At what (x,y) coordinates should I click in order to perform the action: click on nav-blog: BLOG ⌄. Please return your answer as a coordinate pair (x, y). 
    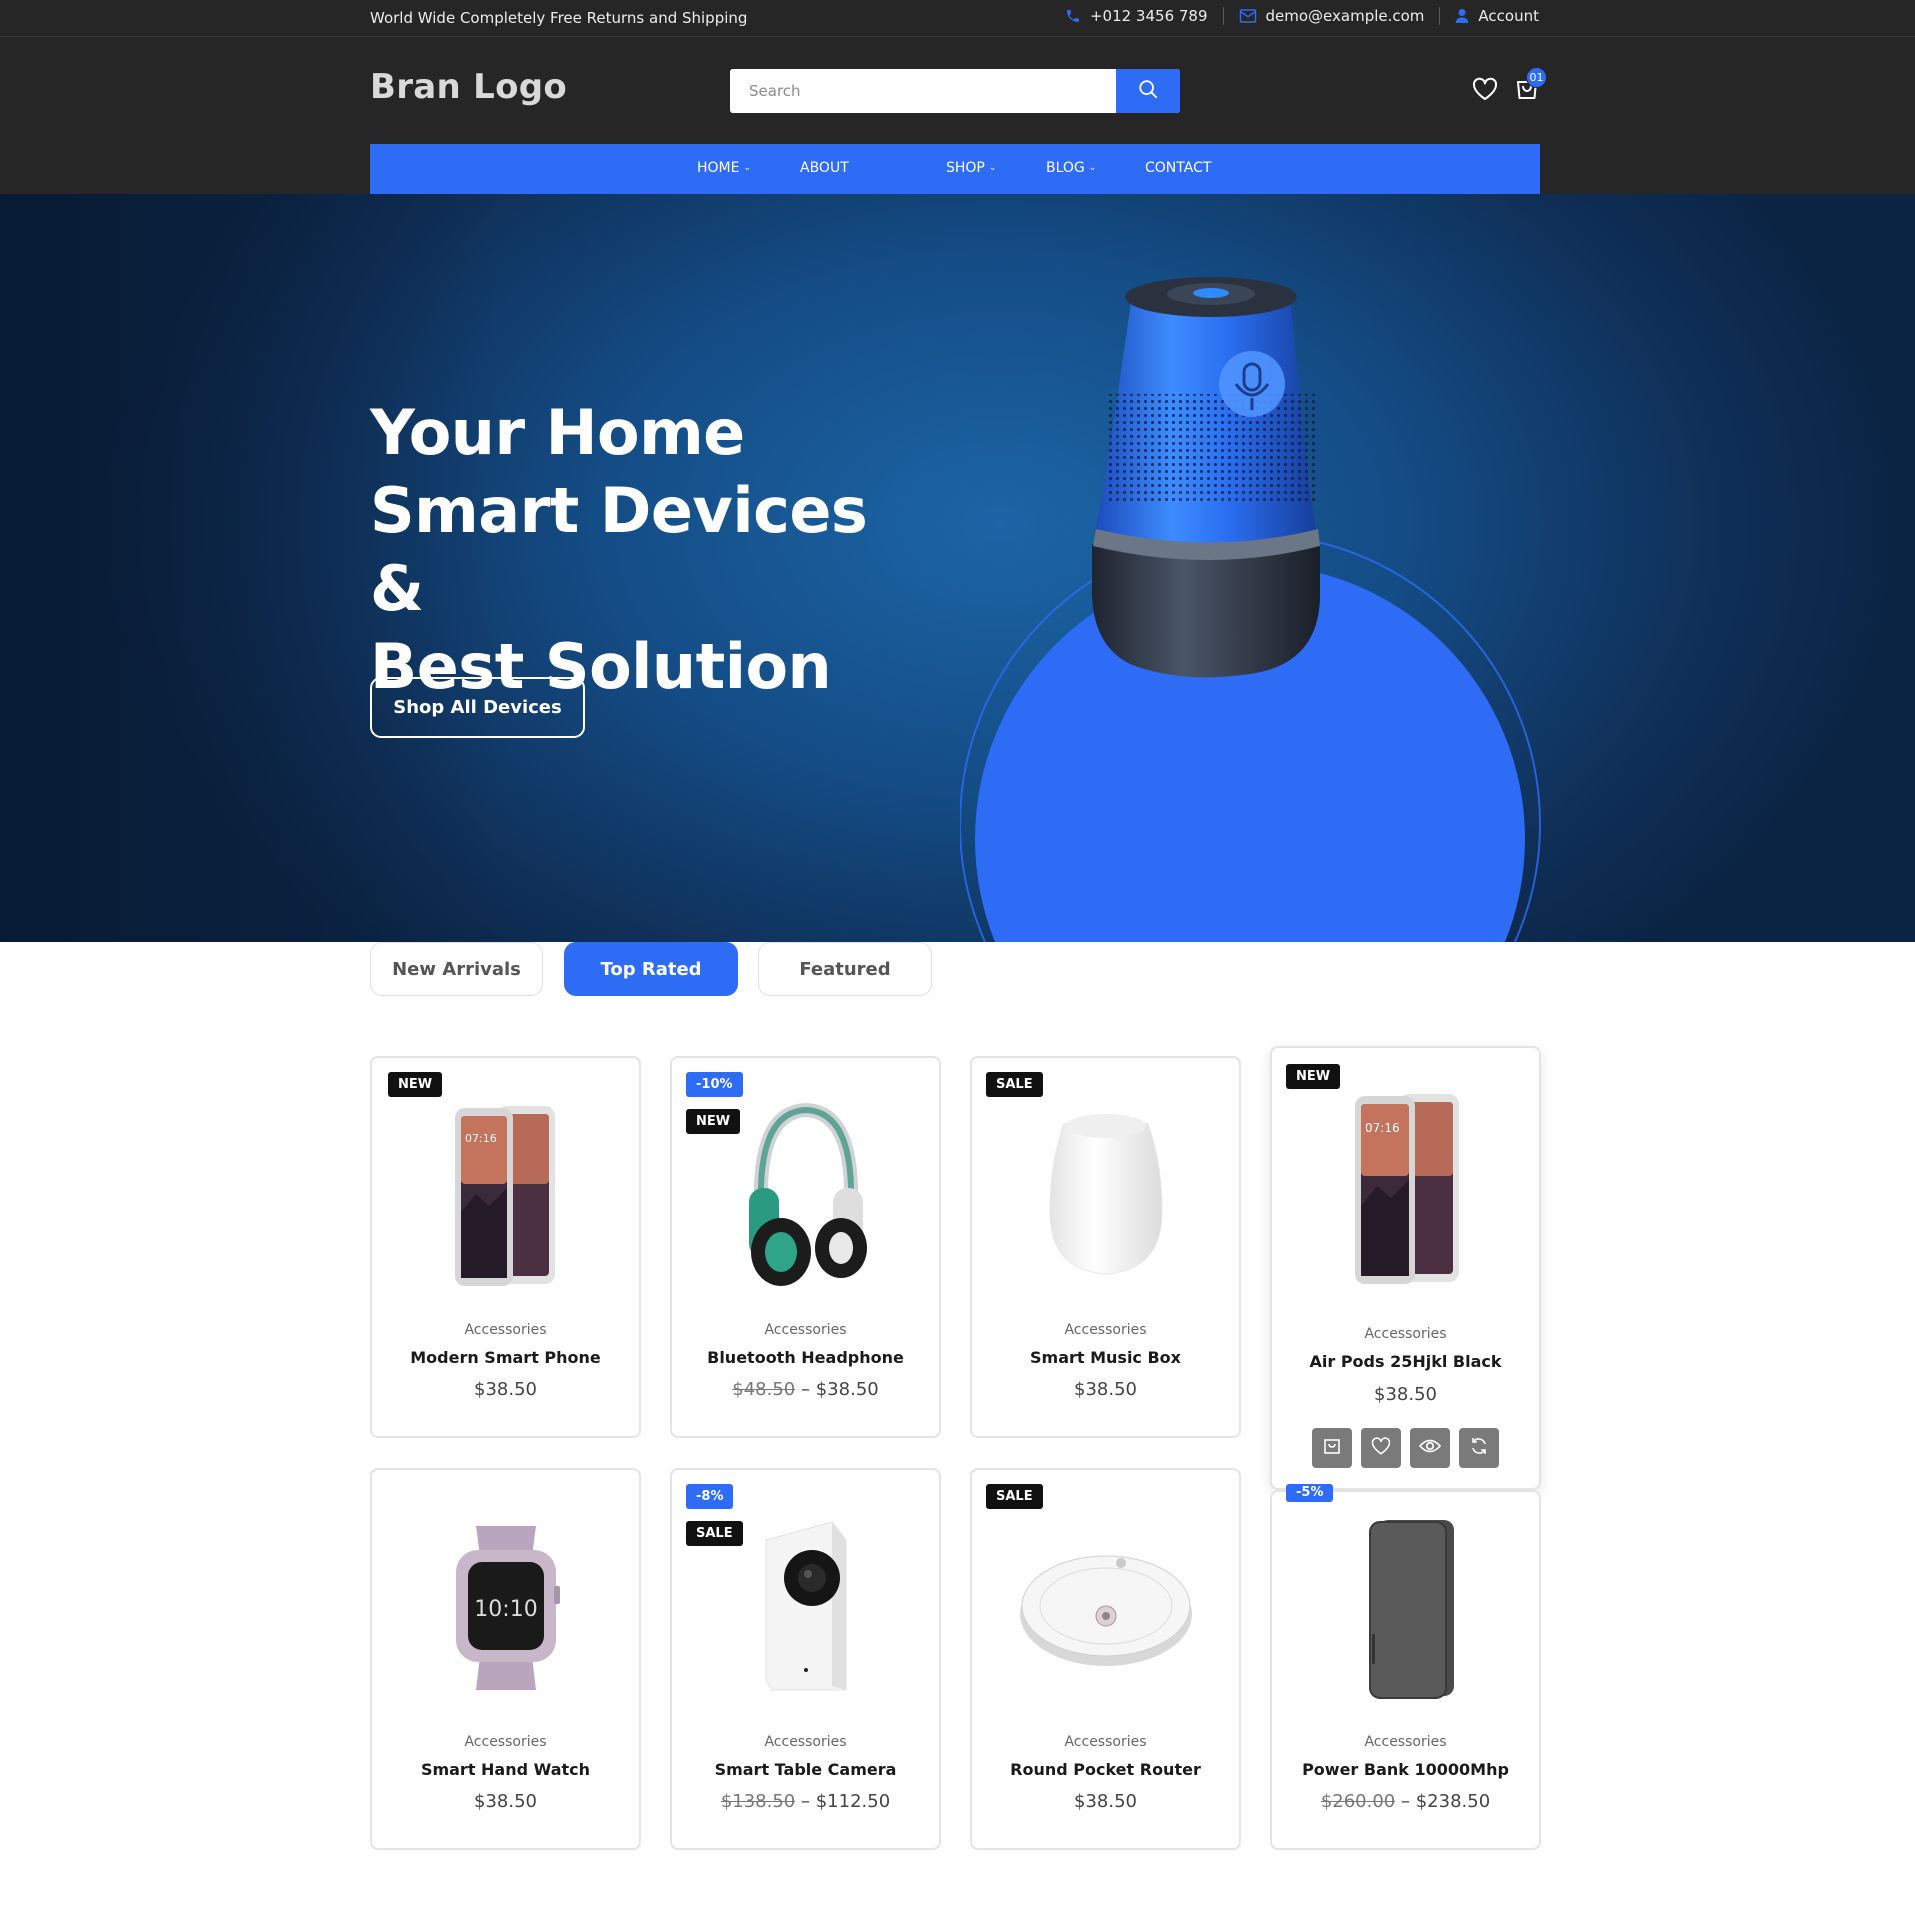
    Looking at the image, I should click on (1071, 168).